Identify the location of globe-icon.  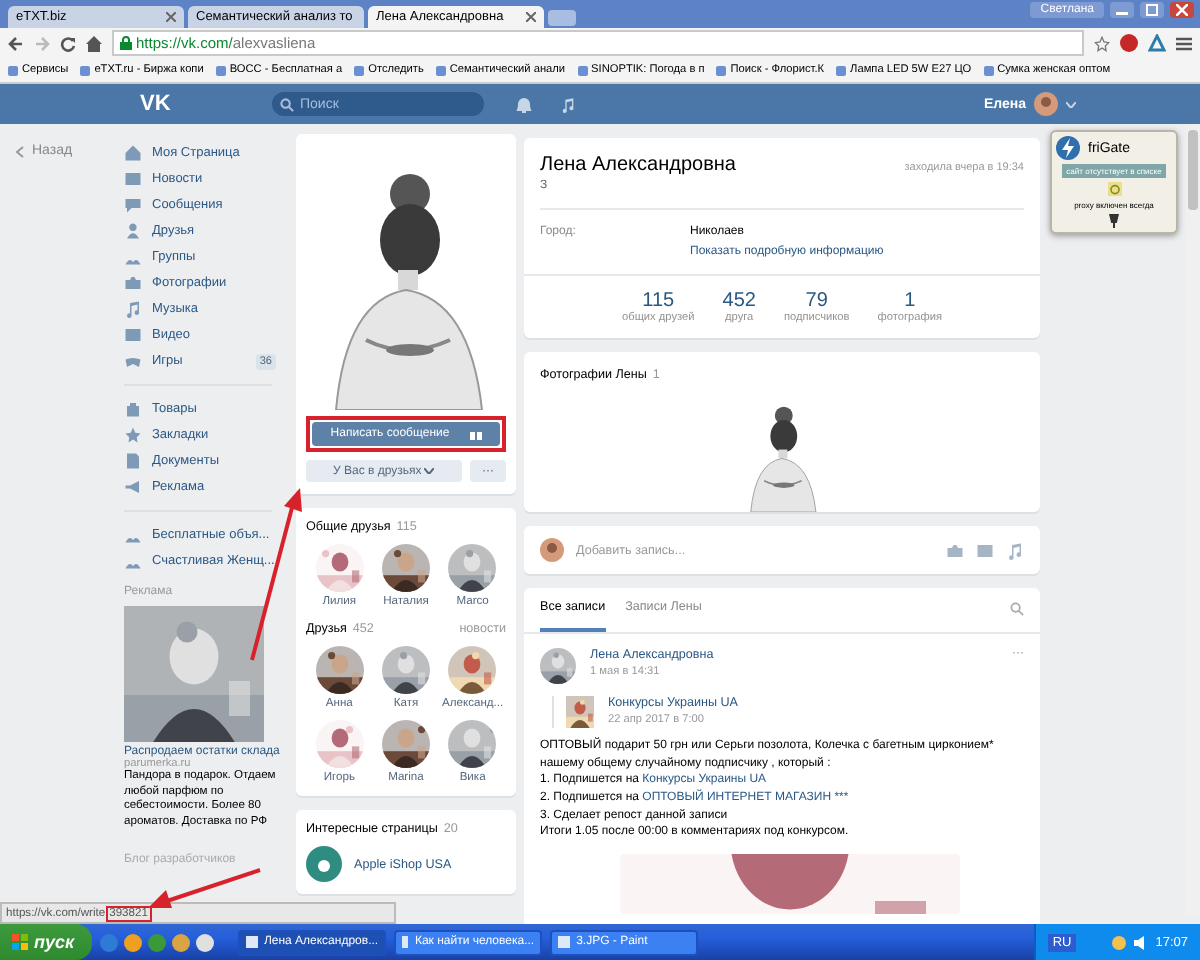
(109, 942).